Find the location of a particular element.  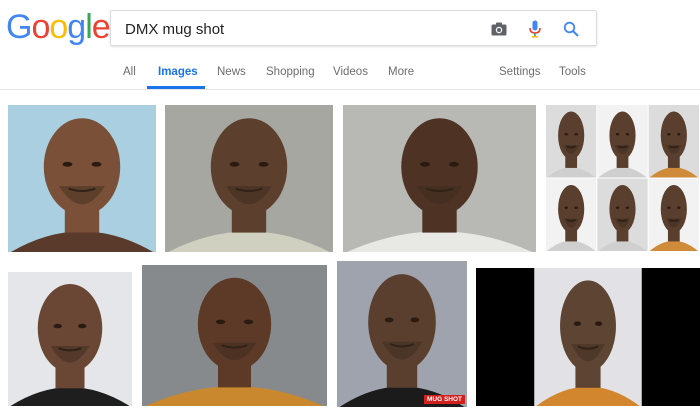

google-logo: Google is located at coordinates (58, 27).